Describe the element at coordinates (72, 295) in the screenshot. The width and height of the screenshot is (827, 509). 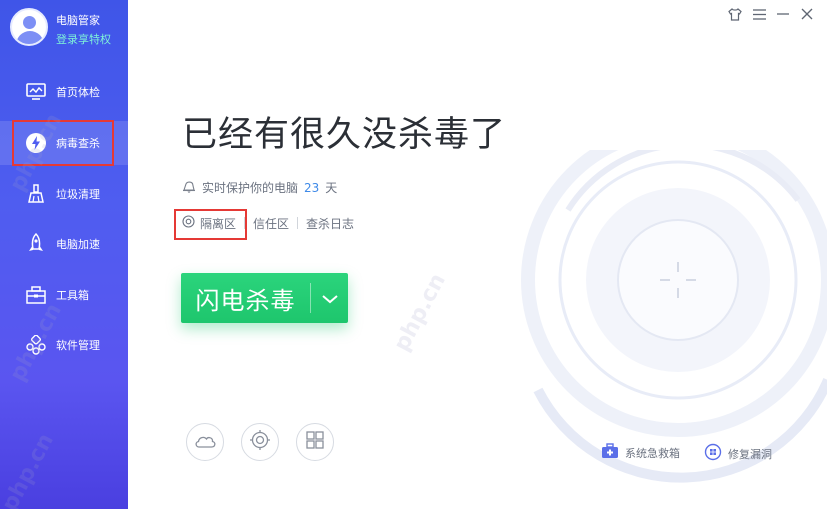
I see `sidebar-item-label: 工具箱` at that location.